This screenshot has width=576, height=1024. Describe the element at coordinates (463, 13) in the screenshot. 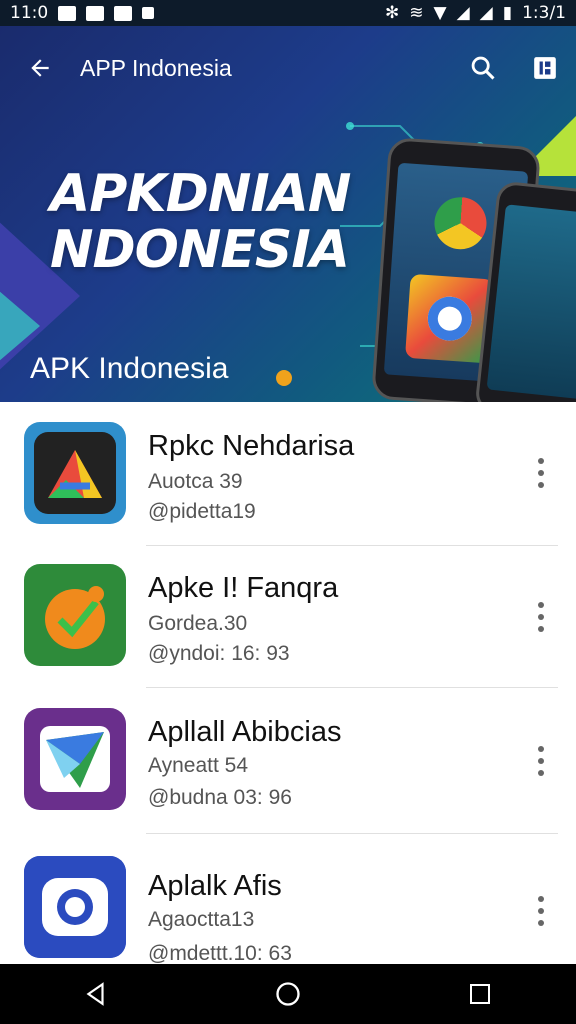

I see `signal-icon: ◢` at that location.